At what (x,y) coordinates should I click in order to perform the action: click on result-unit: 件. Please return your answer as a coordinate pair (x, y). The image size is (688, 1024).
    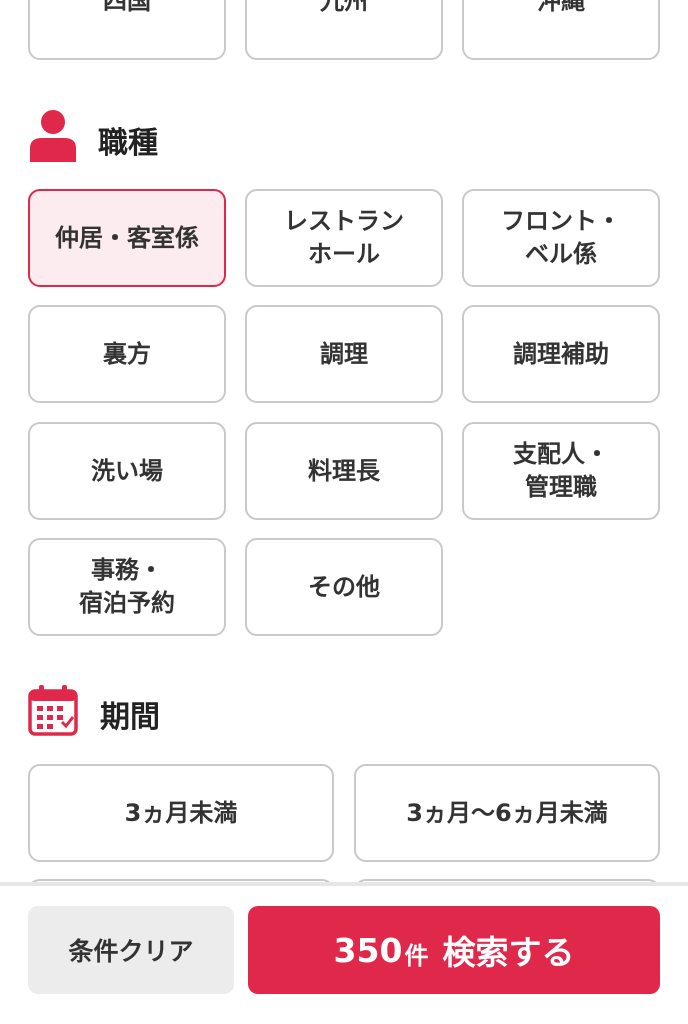
    Looking at the image, I should click on (416, 955).